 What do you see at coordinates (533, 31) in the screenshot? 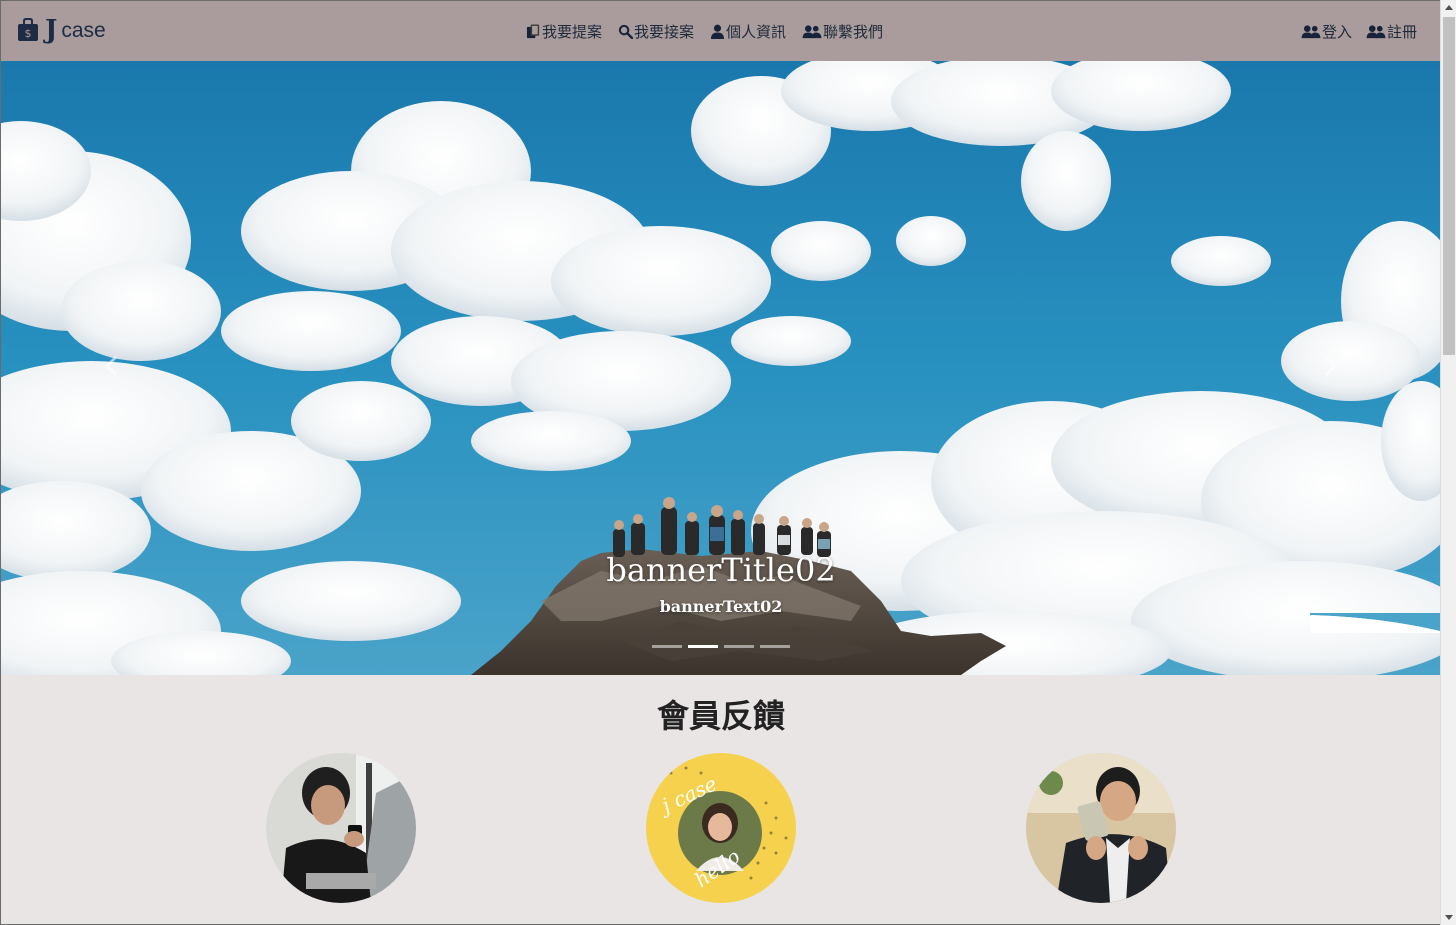
I see `copy-icon` at bounding box center [533, 31].